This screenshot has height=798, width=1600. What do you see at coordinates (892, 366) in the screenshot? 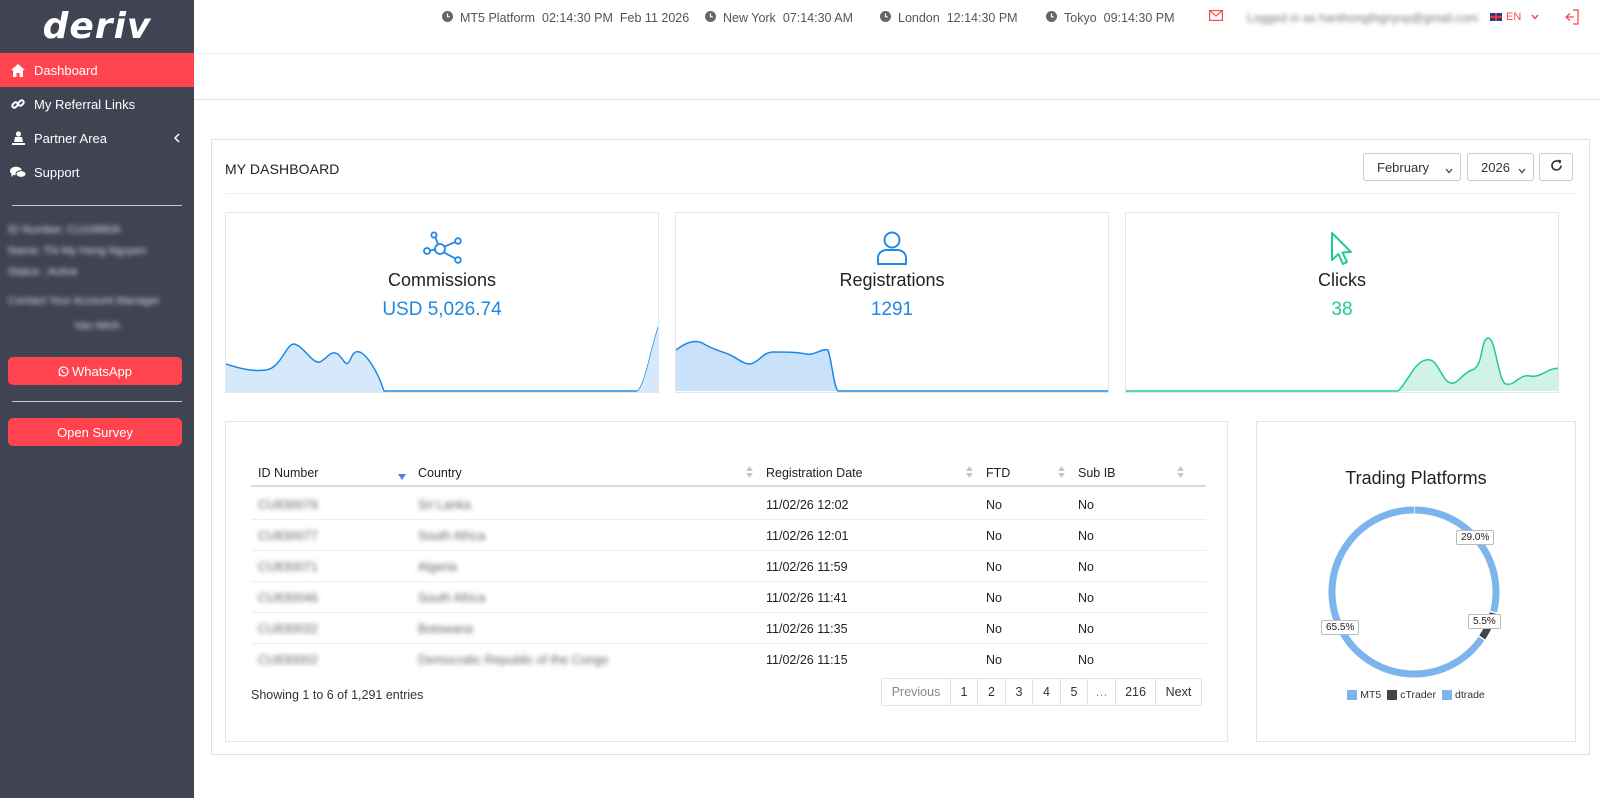
I see `registrations-sparkline` at bounding box center [892, 366].